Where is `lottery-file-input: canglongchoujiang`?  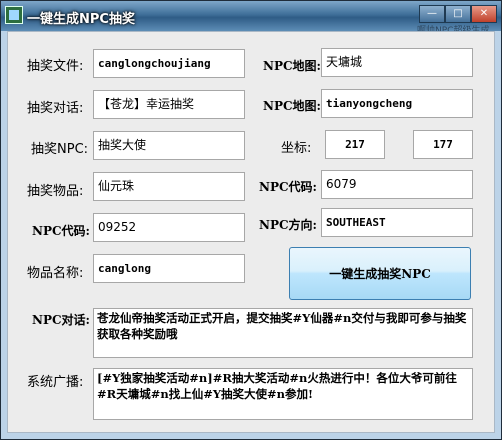
lottery-file-input: canglongchoujiang is located at coordinates (169, 63).